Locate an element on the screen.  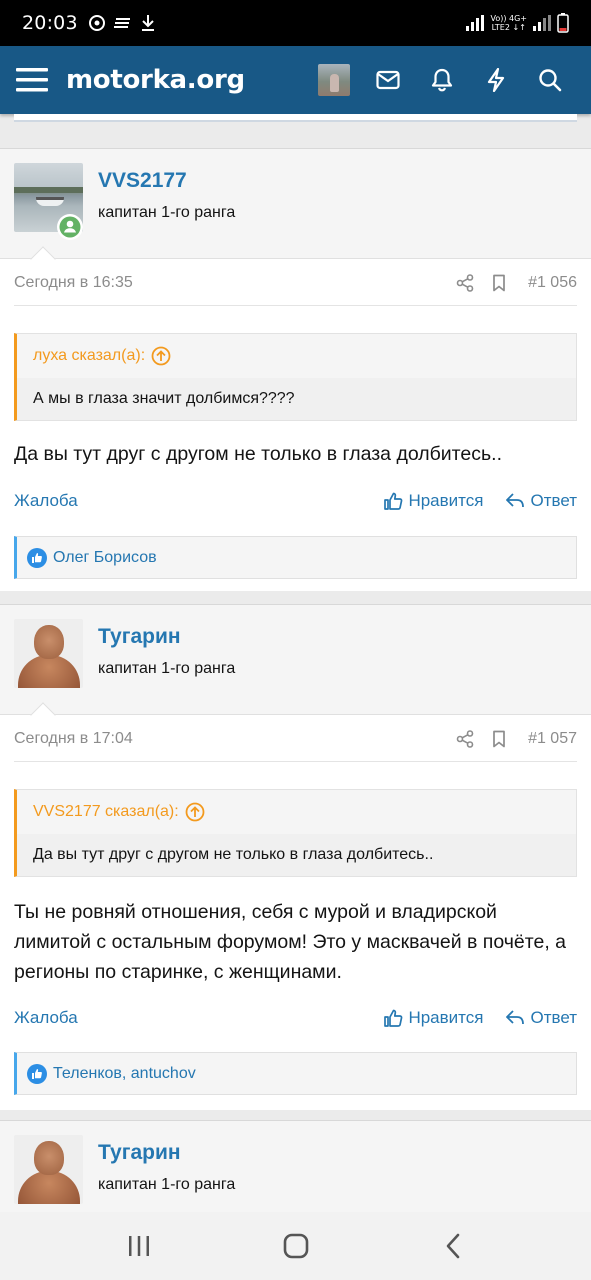
post-date: Сегодня в 17:04 is located at coordinates (73, 739).